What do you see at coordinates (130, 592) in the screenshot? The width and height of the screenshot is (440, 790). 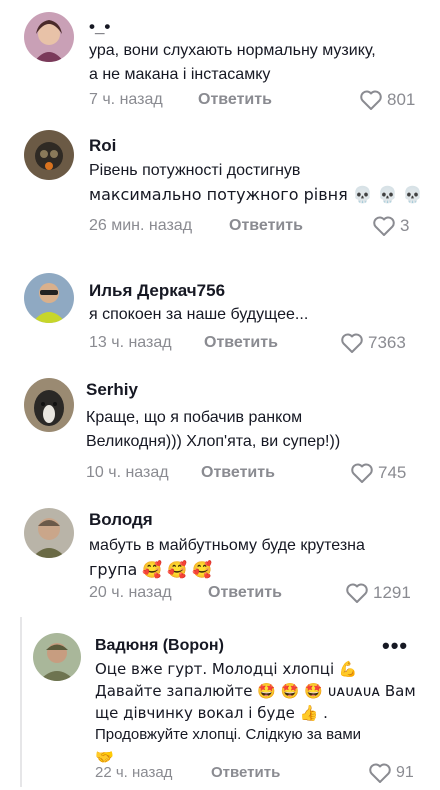 I see `comment-time: 20 ч. назад` at bounding box center [130, 592].